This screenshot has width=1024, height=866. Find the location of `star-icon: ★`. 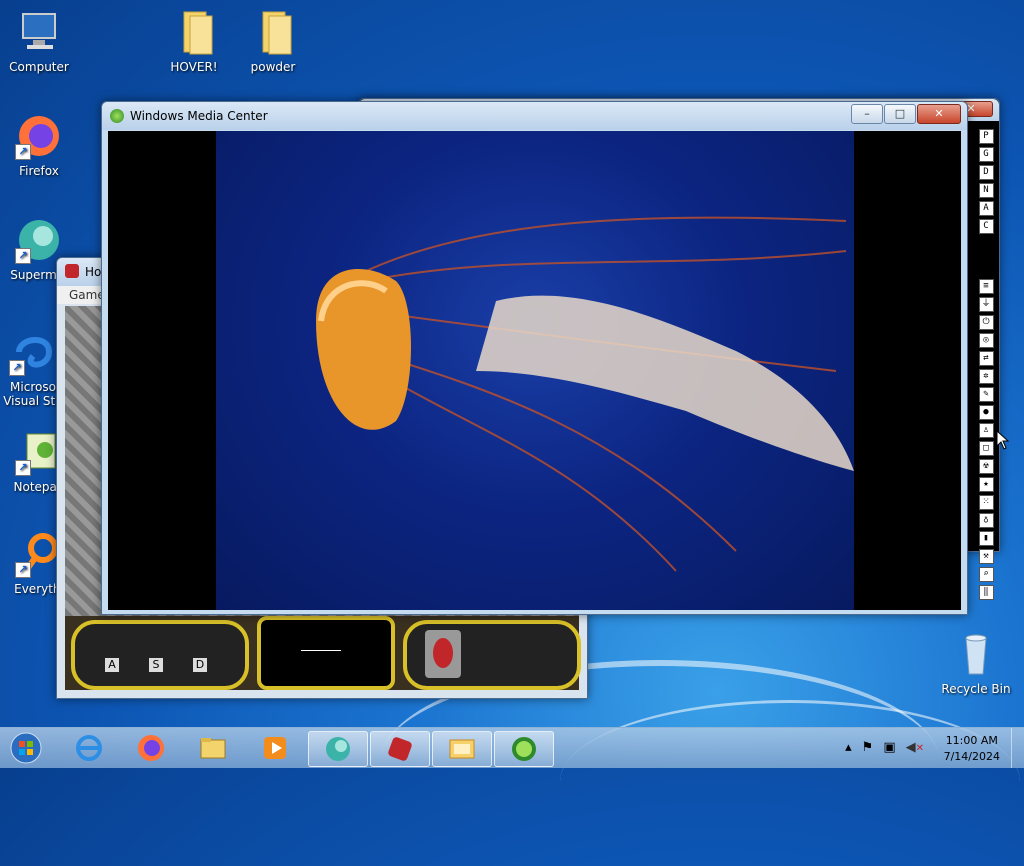

star-icon: ★ is located at coordinates (986, 484).